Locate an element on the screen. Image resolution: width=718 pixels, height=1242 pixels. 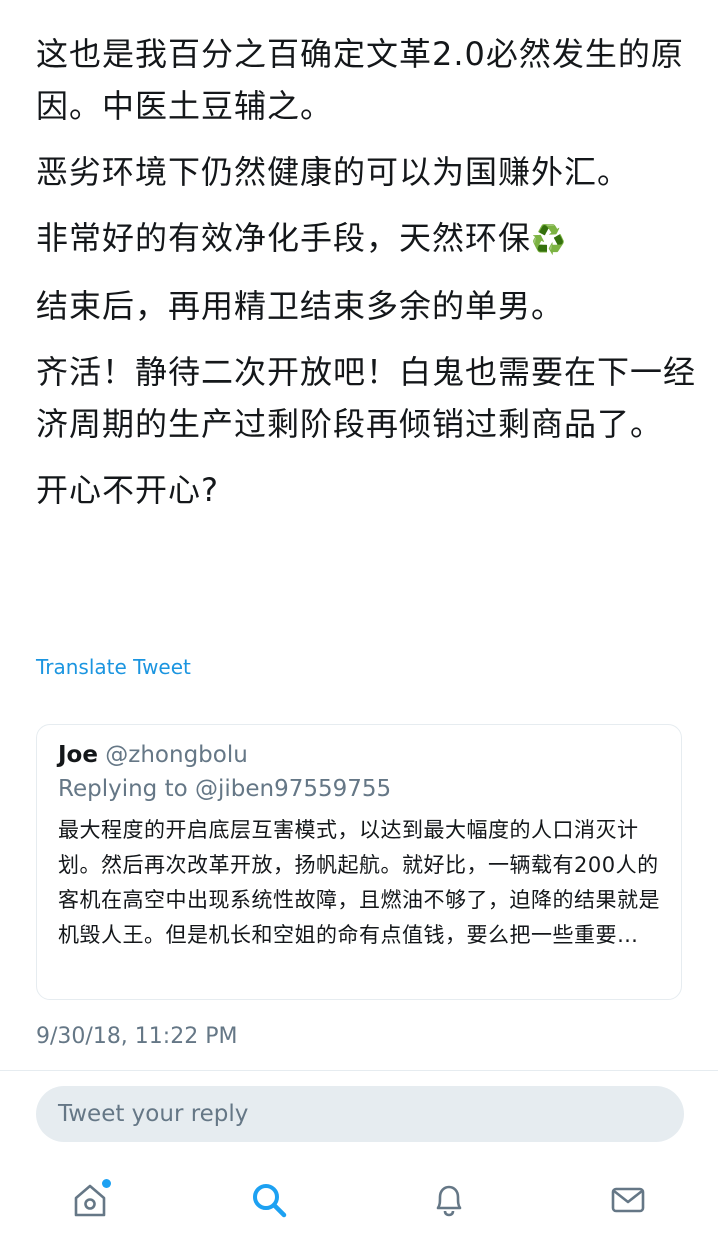
search-icon is located at coordinates (270, 1201).